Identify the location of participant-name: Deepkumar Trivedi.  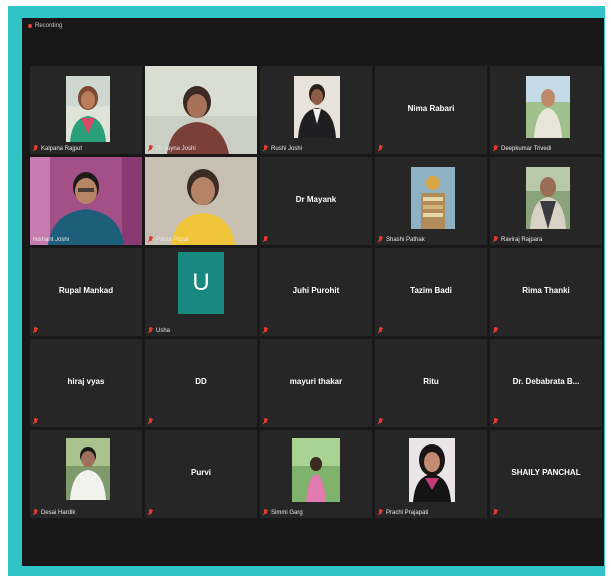
(526, 148).